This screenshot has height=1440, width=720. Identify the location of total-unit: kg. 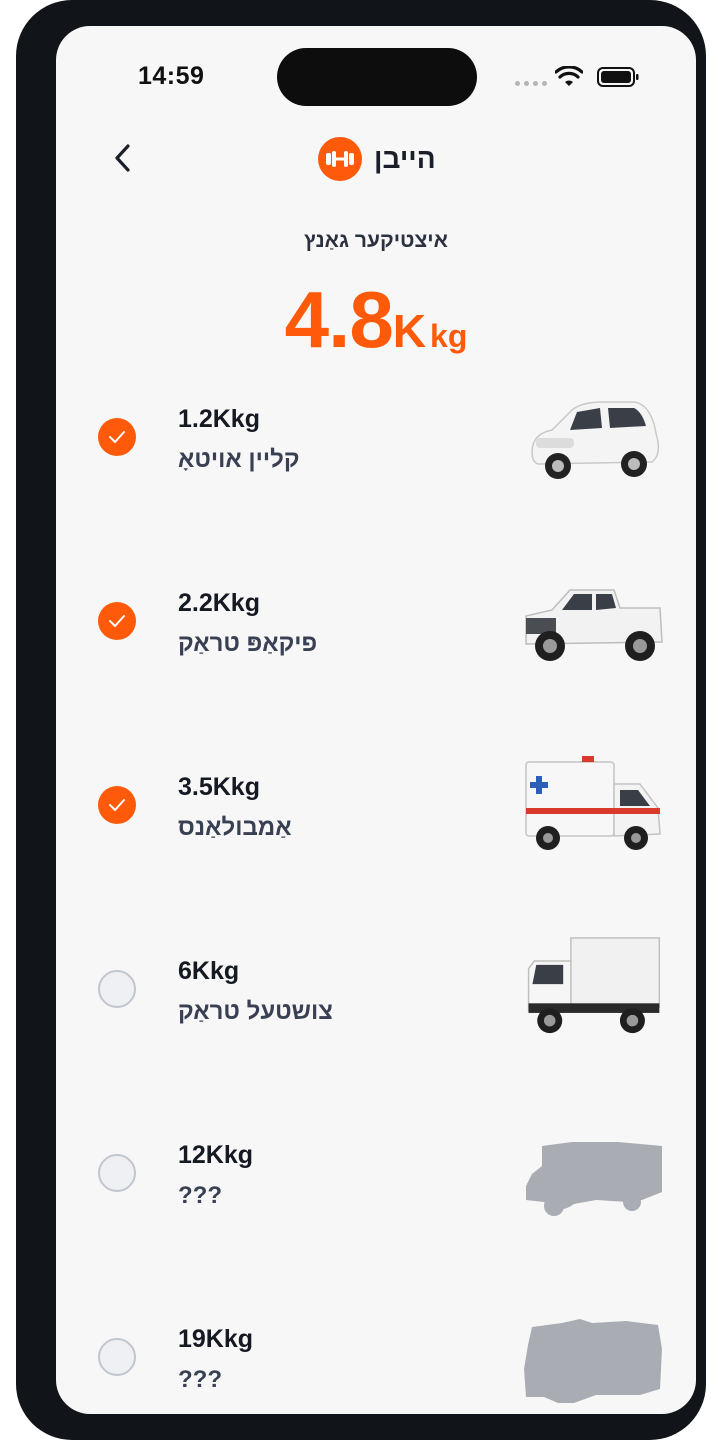
(449, 336).